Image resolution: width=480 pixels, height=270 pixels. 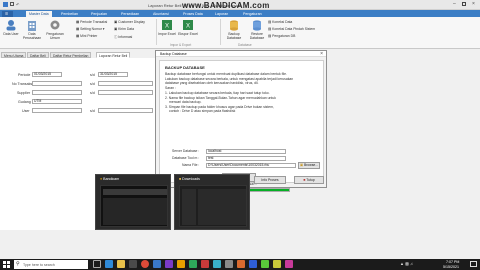 I want to click on file-explorer-icon, so click(x=121, y=264).